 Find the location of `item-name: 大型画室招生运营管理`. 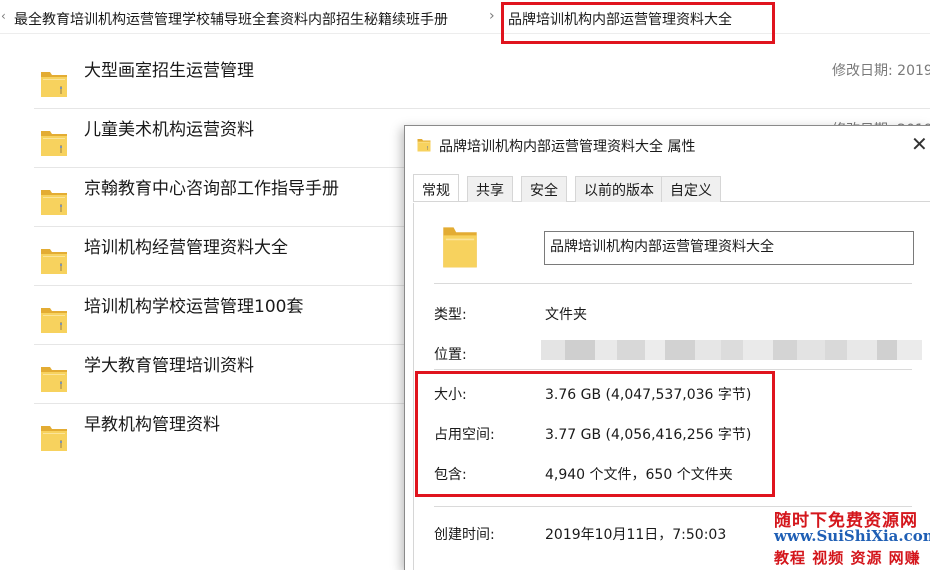

item-name: 大型画室招生运营管理 is located at coordinates (169, 71).